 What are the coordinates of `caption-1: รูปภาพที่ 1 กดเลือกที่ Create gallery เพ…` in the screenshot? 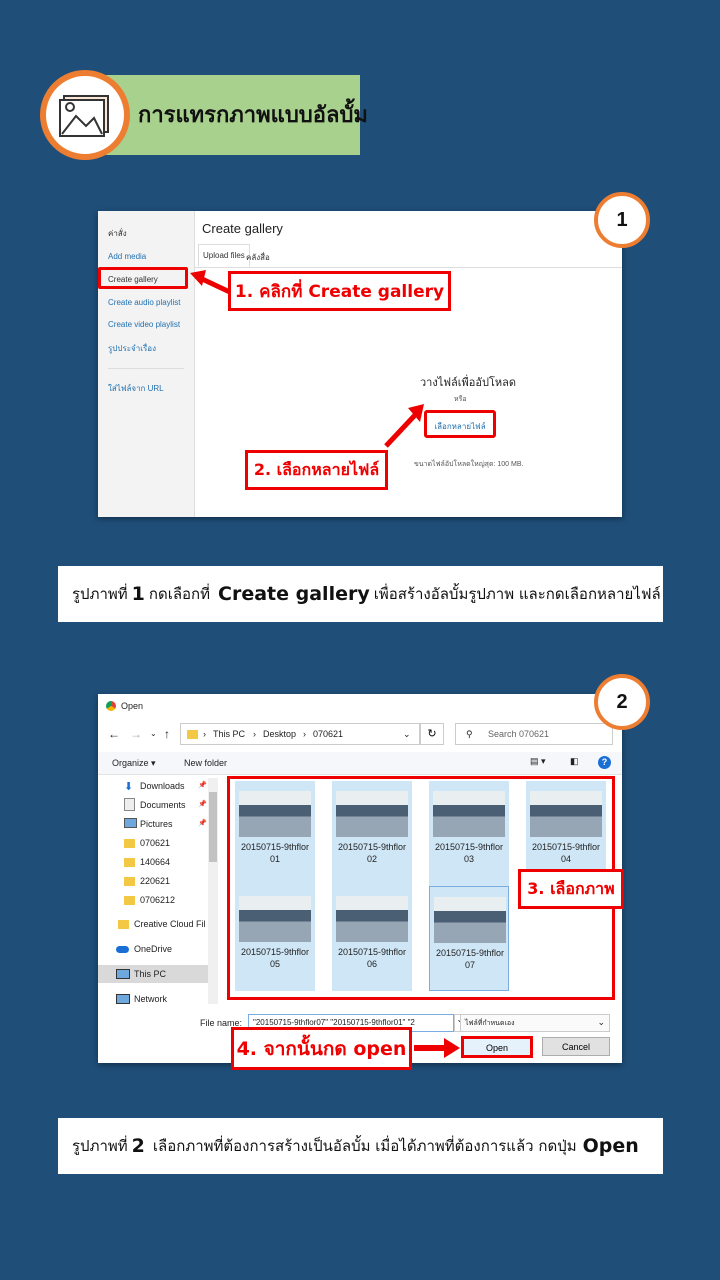 It's located at (360, 594).